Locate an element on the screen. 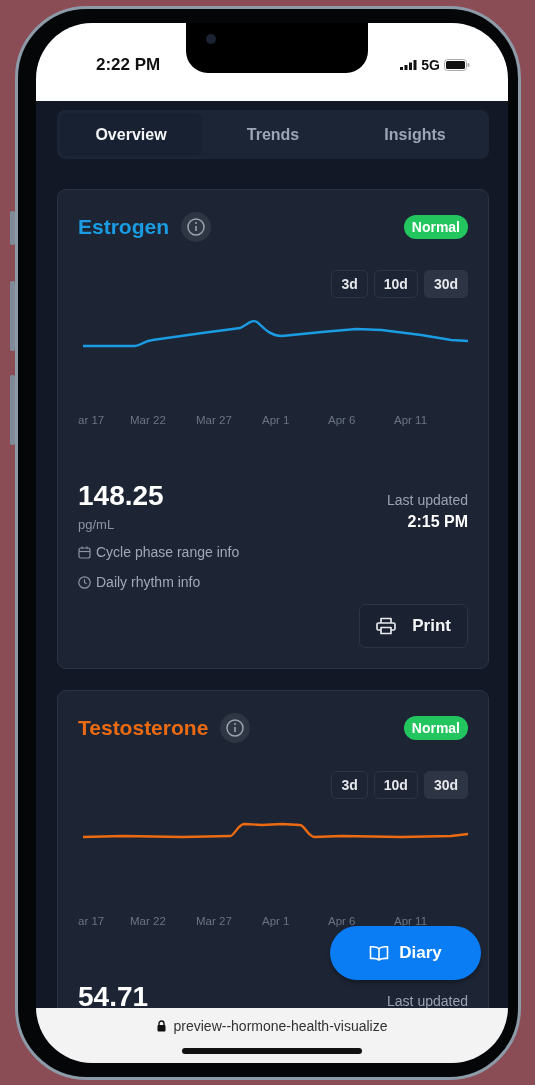 This screenshot has height=1085, width=535. tab: Insights is located at coordinates (415, 134).